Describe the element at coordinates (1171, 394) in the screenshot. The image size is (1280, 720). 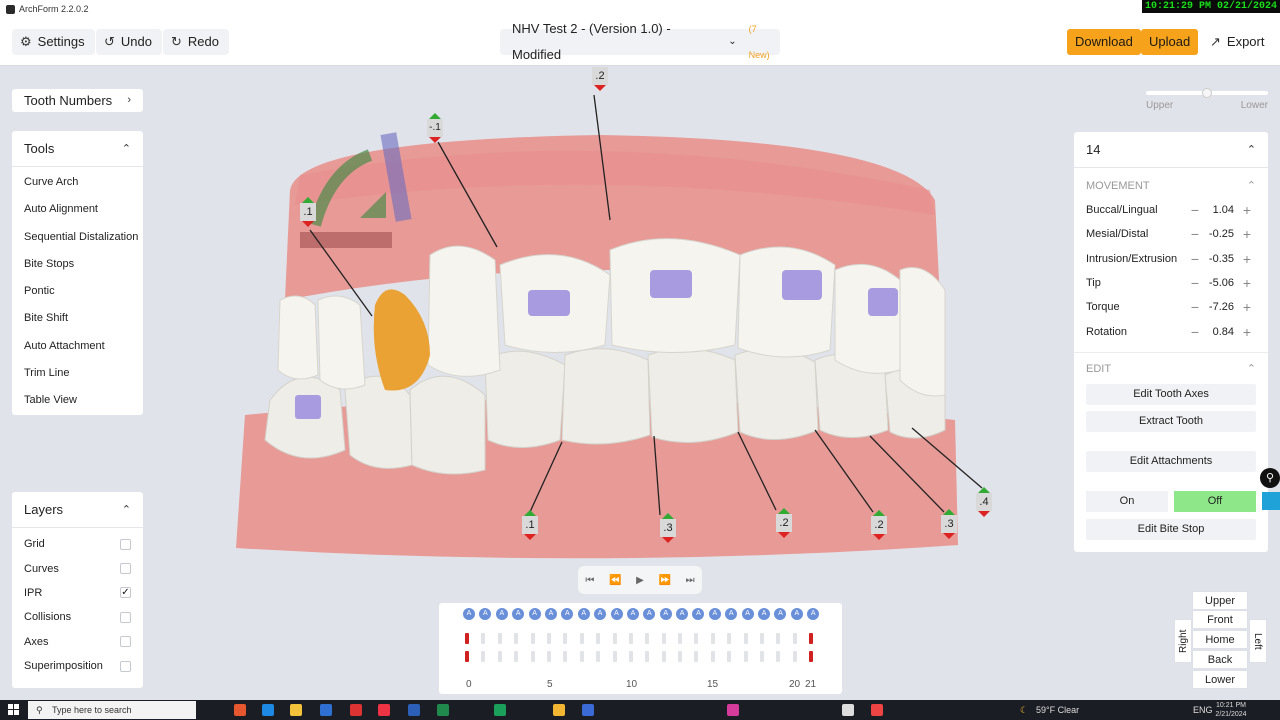
I see `edit-tooth-axes-button: Edit Tooth Axes` at that location.